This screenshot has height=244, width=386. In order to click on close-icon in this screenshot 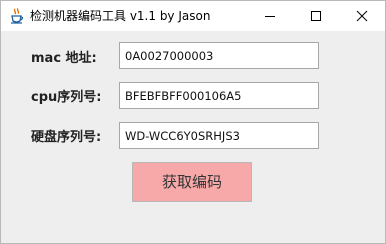, I will do `click(362, 16)`.